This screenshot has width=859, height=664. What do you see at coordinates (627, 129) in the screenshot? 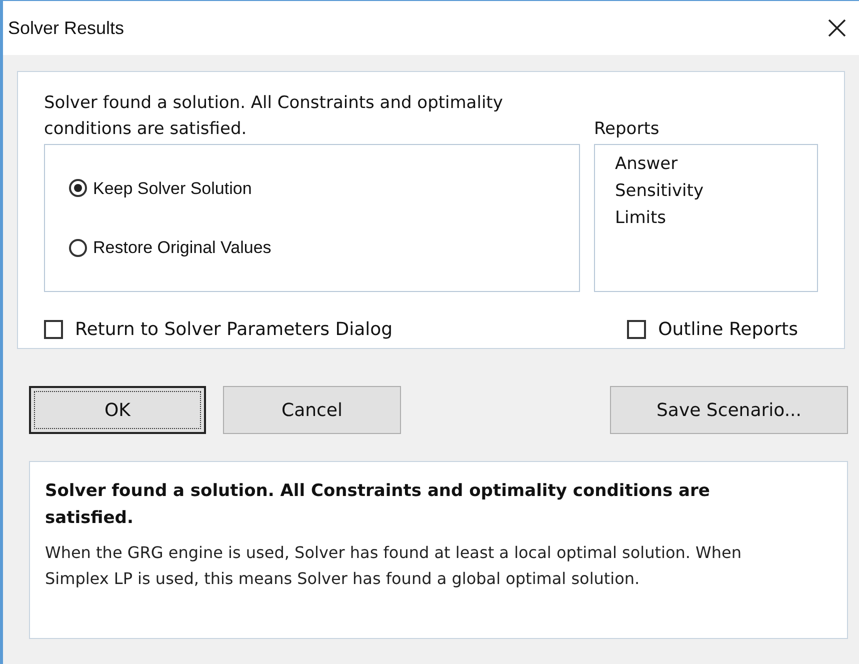
I see `reports-label: Reports` at bounding box center [627, 129].